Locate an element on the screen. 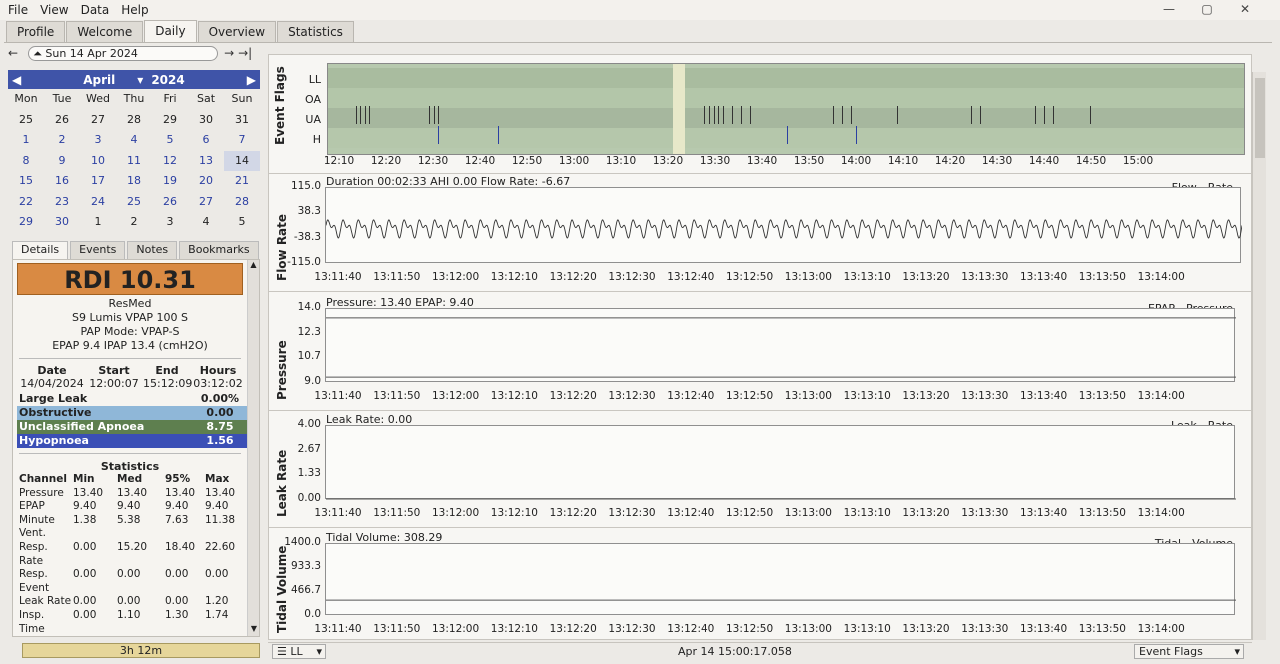 The image size is (1280, 664). calendar-day: 20 is located at coordinates (206, 181).